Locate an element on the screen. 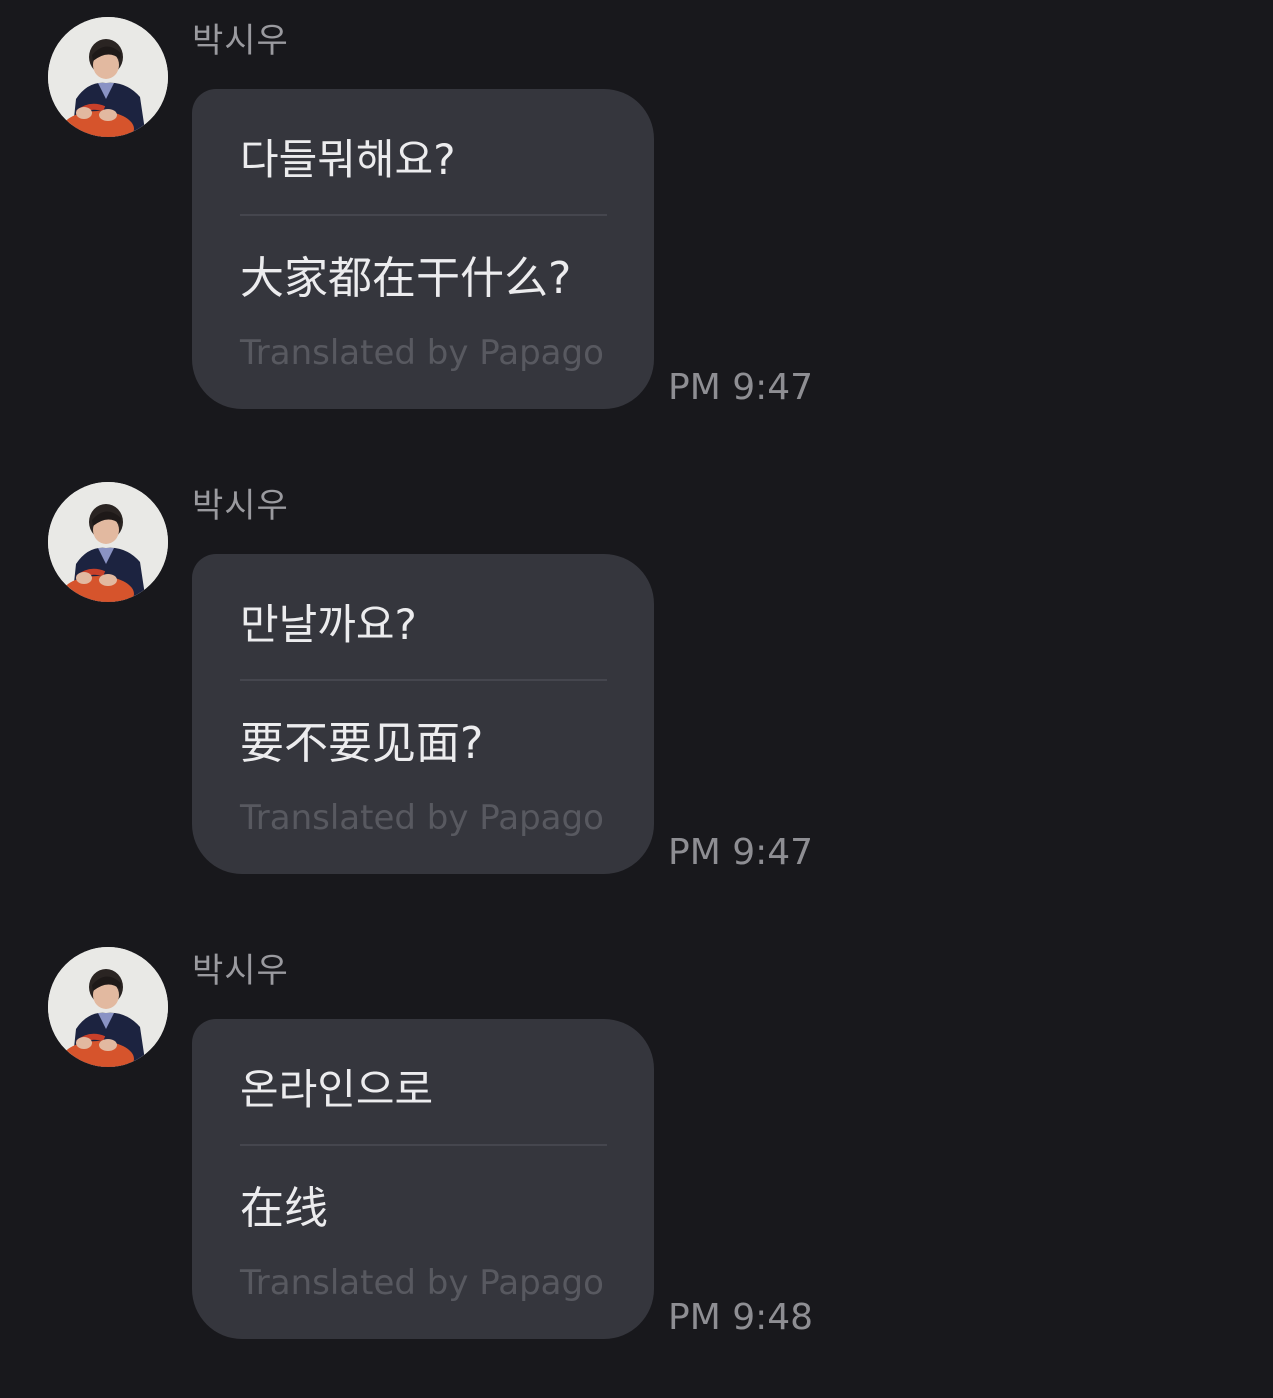 The width and height of the screenshot is (1273, 1398). translated-text: 要不要见面? is located at coordinates (362, 743).